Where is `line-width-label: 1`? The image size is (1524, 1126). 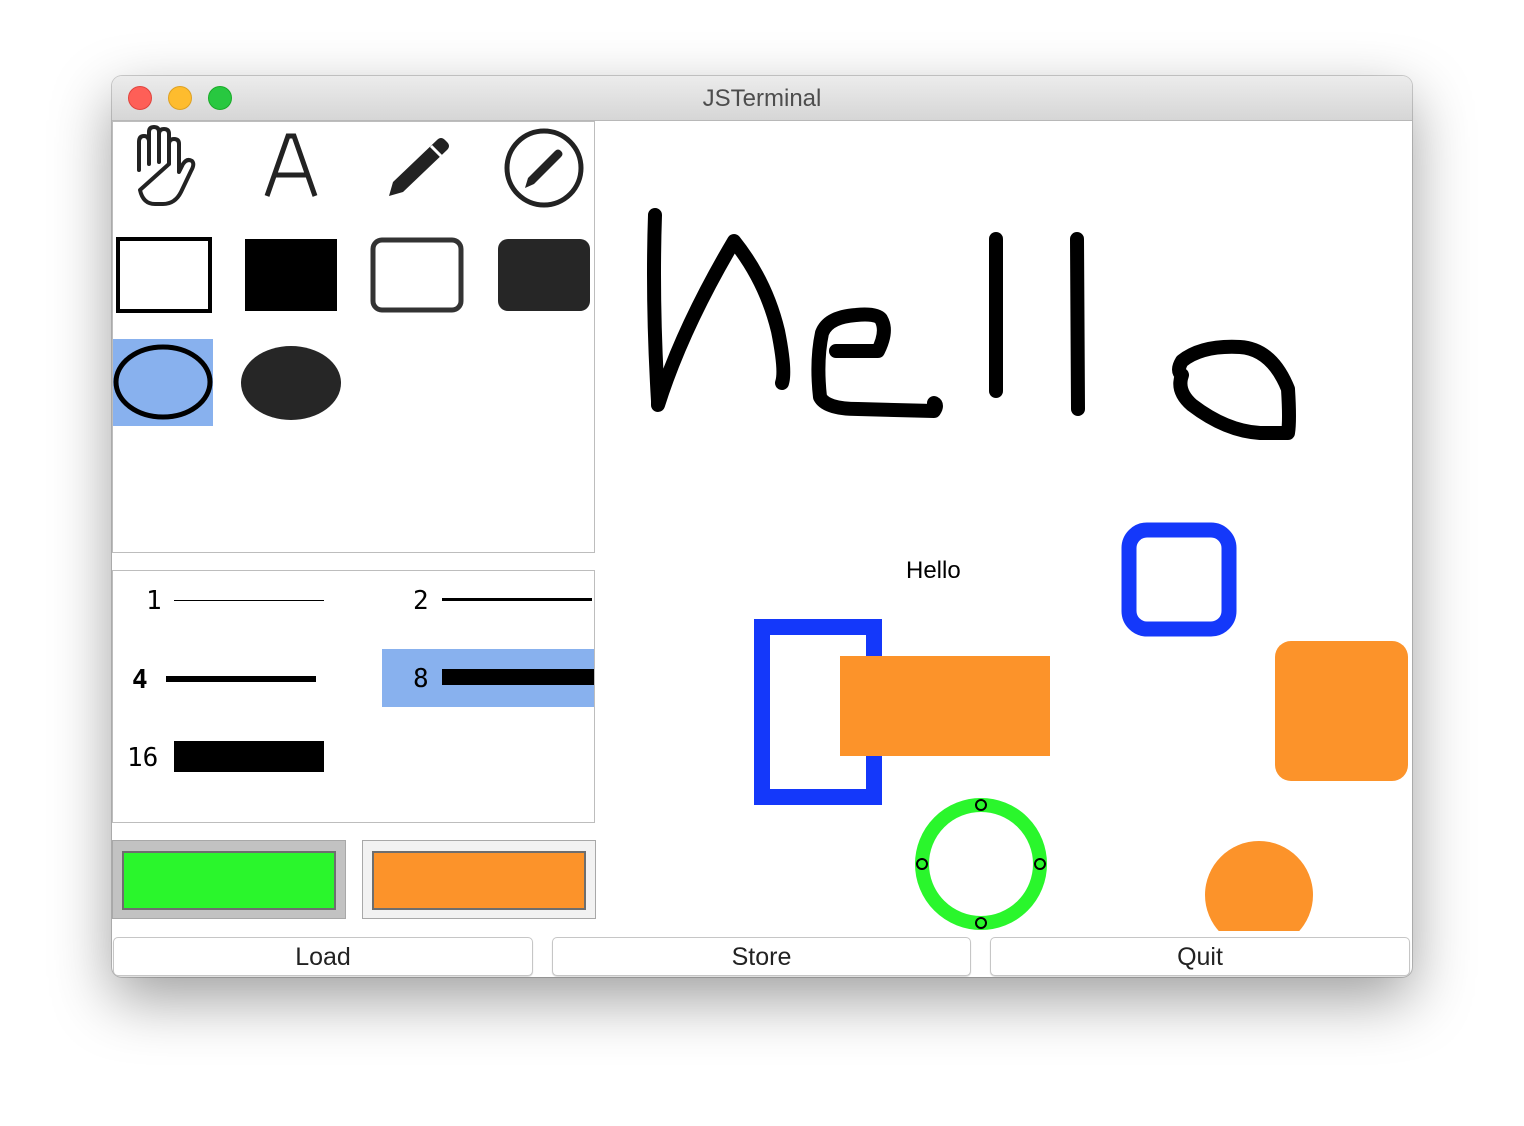 line-width-label: 1 is located at coordinates (154, 601).